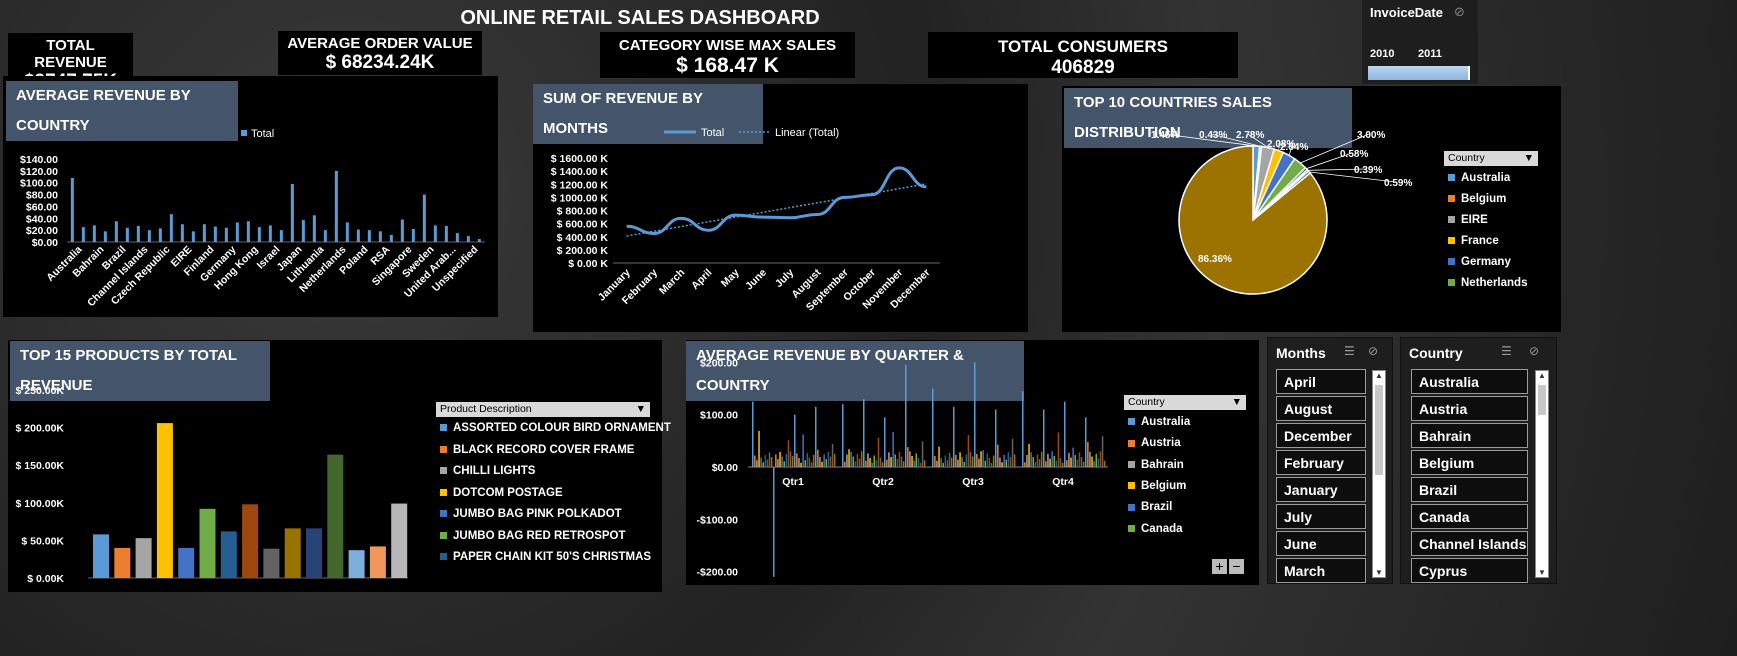 The width and height of the screenshot is (1737, 656). What do you see at coordinates (1469, 462) in the screenshot?
I see `country-slicer-item: Belgium` at bounding box center [1469, 462].